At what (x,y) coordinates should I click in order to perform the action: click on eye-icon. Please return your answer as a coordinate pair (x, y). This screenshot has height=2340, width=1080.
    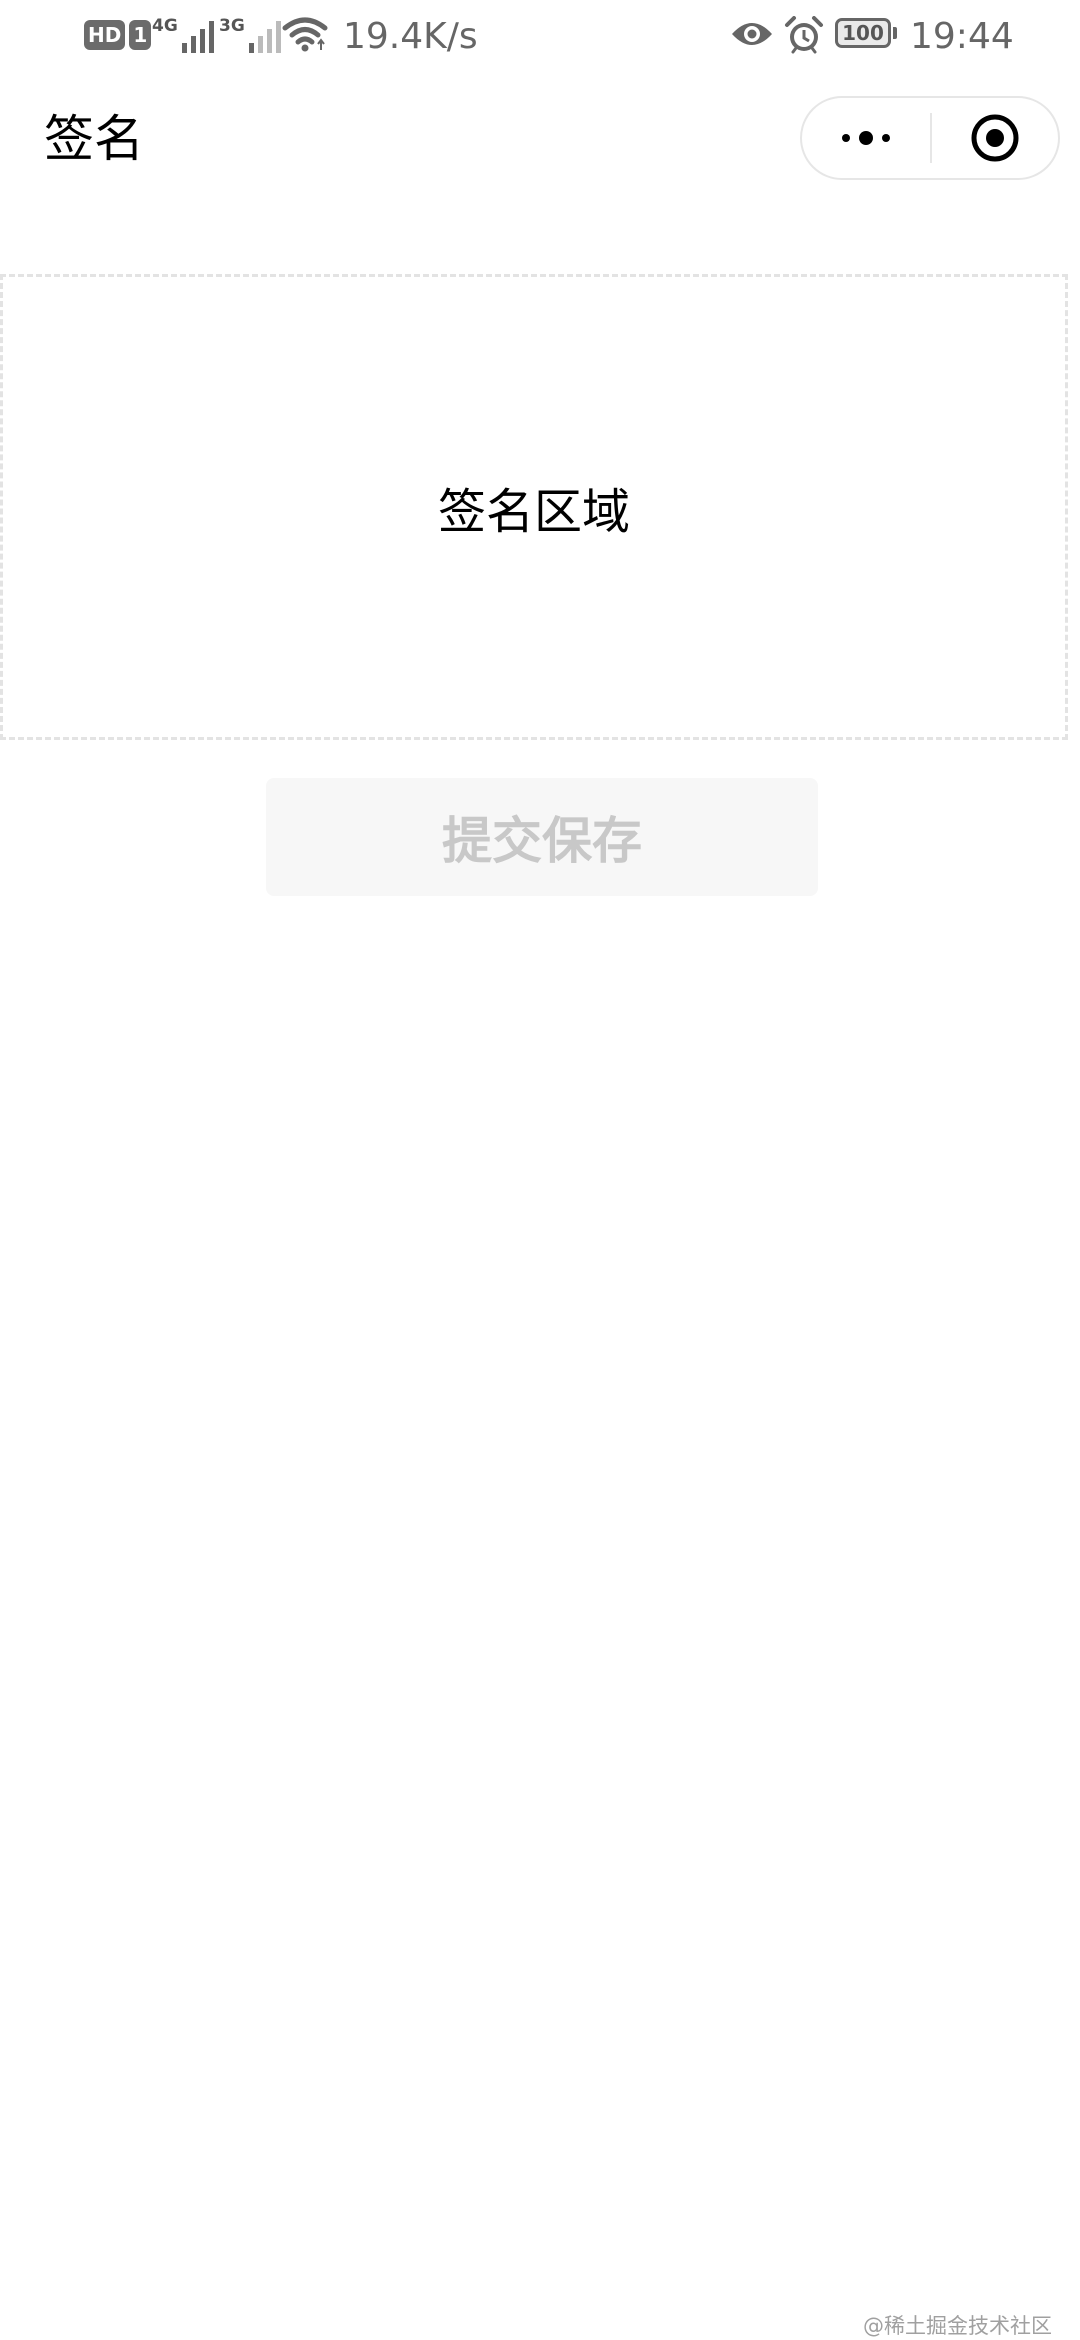
    Looking at the image, I should click on (752, 34).